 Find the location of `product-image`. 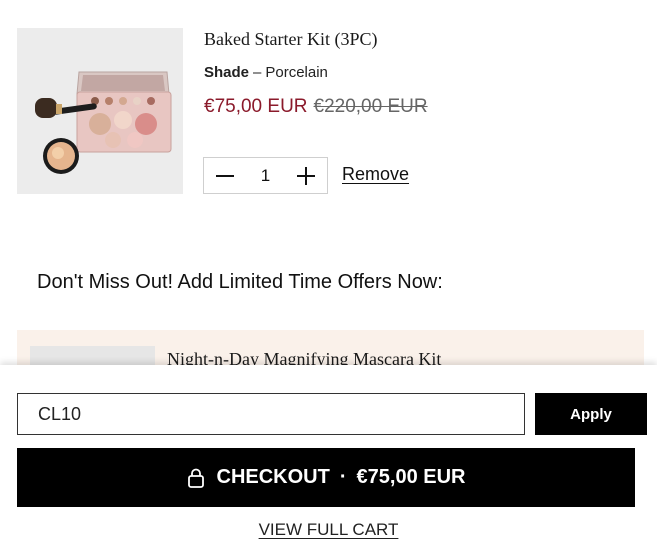

product-image is located at coordinates (100, 111).